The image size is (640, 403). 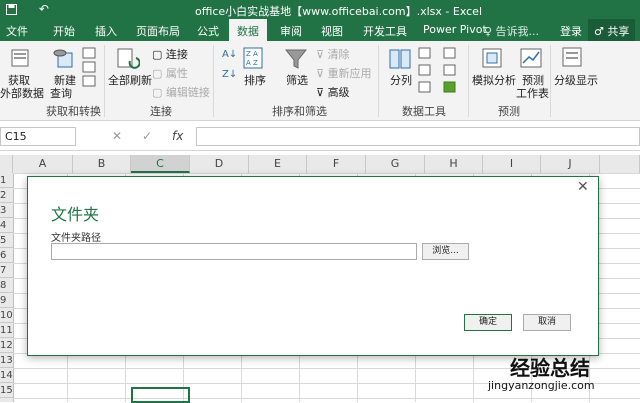 What do you see at coordinates (177, 136) in the screenshot?
I see `insert-function-button: fx` at bounding box center [177, 136].